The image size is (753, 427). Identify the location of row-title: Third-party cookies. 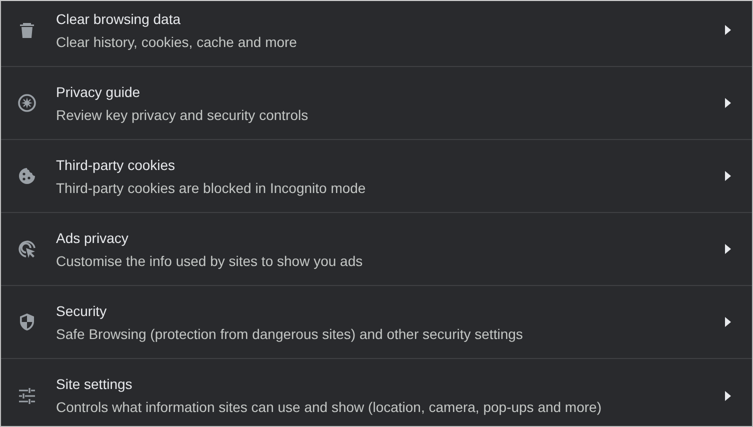
(116, 165).